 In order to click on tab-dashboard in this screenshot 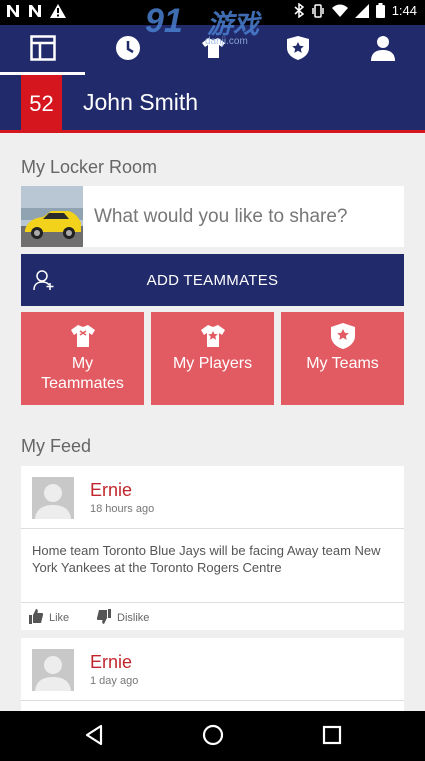, I will do `click(42, 50)`.